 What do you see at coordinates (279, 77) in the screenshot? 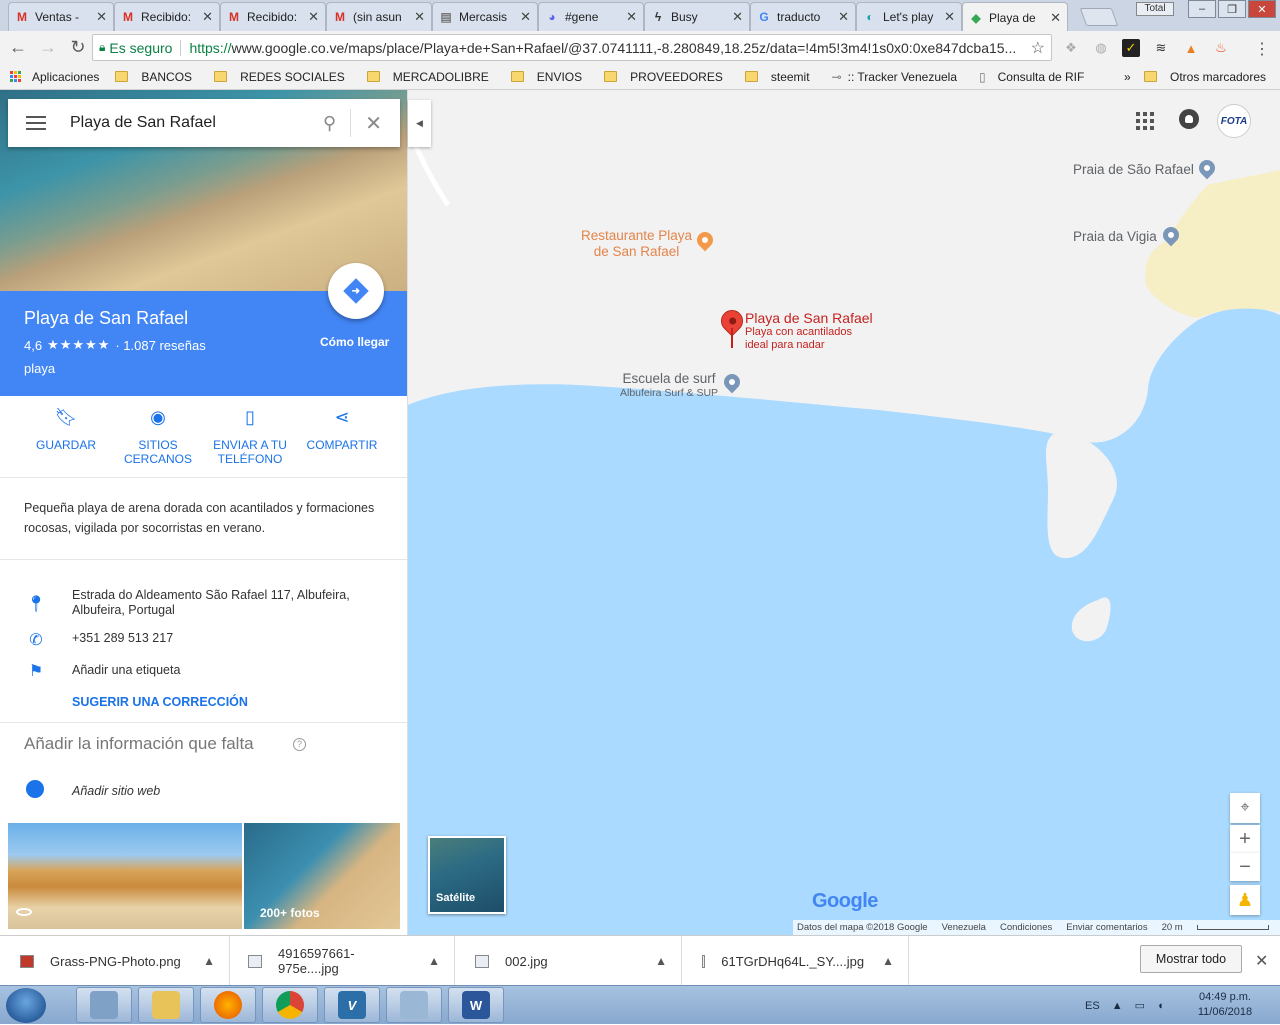
I see `bookmark-item: REDES SOCIALES` at bounding box center [279, 77].